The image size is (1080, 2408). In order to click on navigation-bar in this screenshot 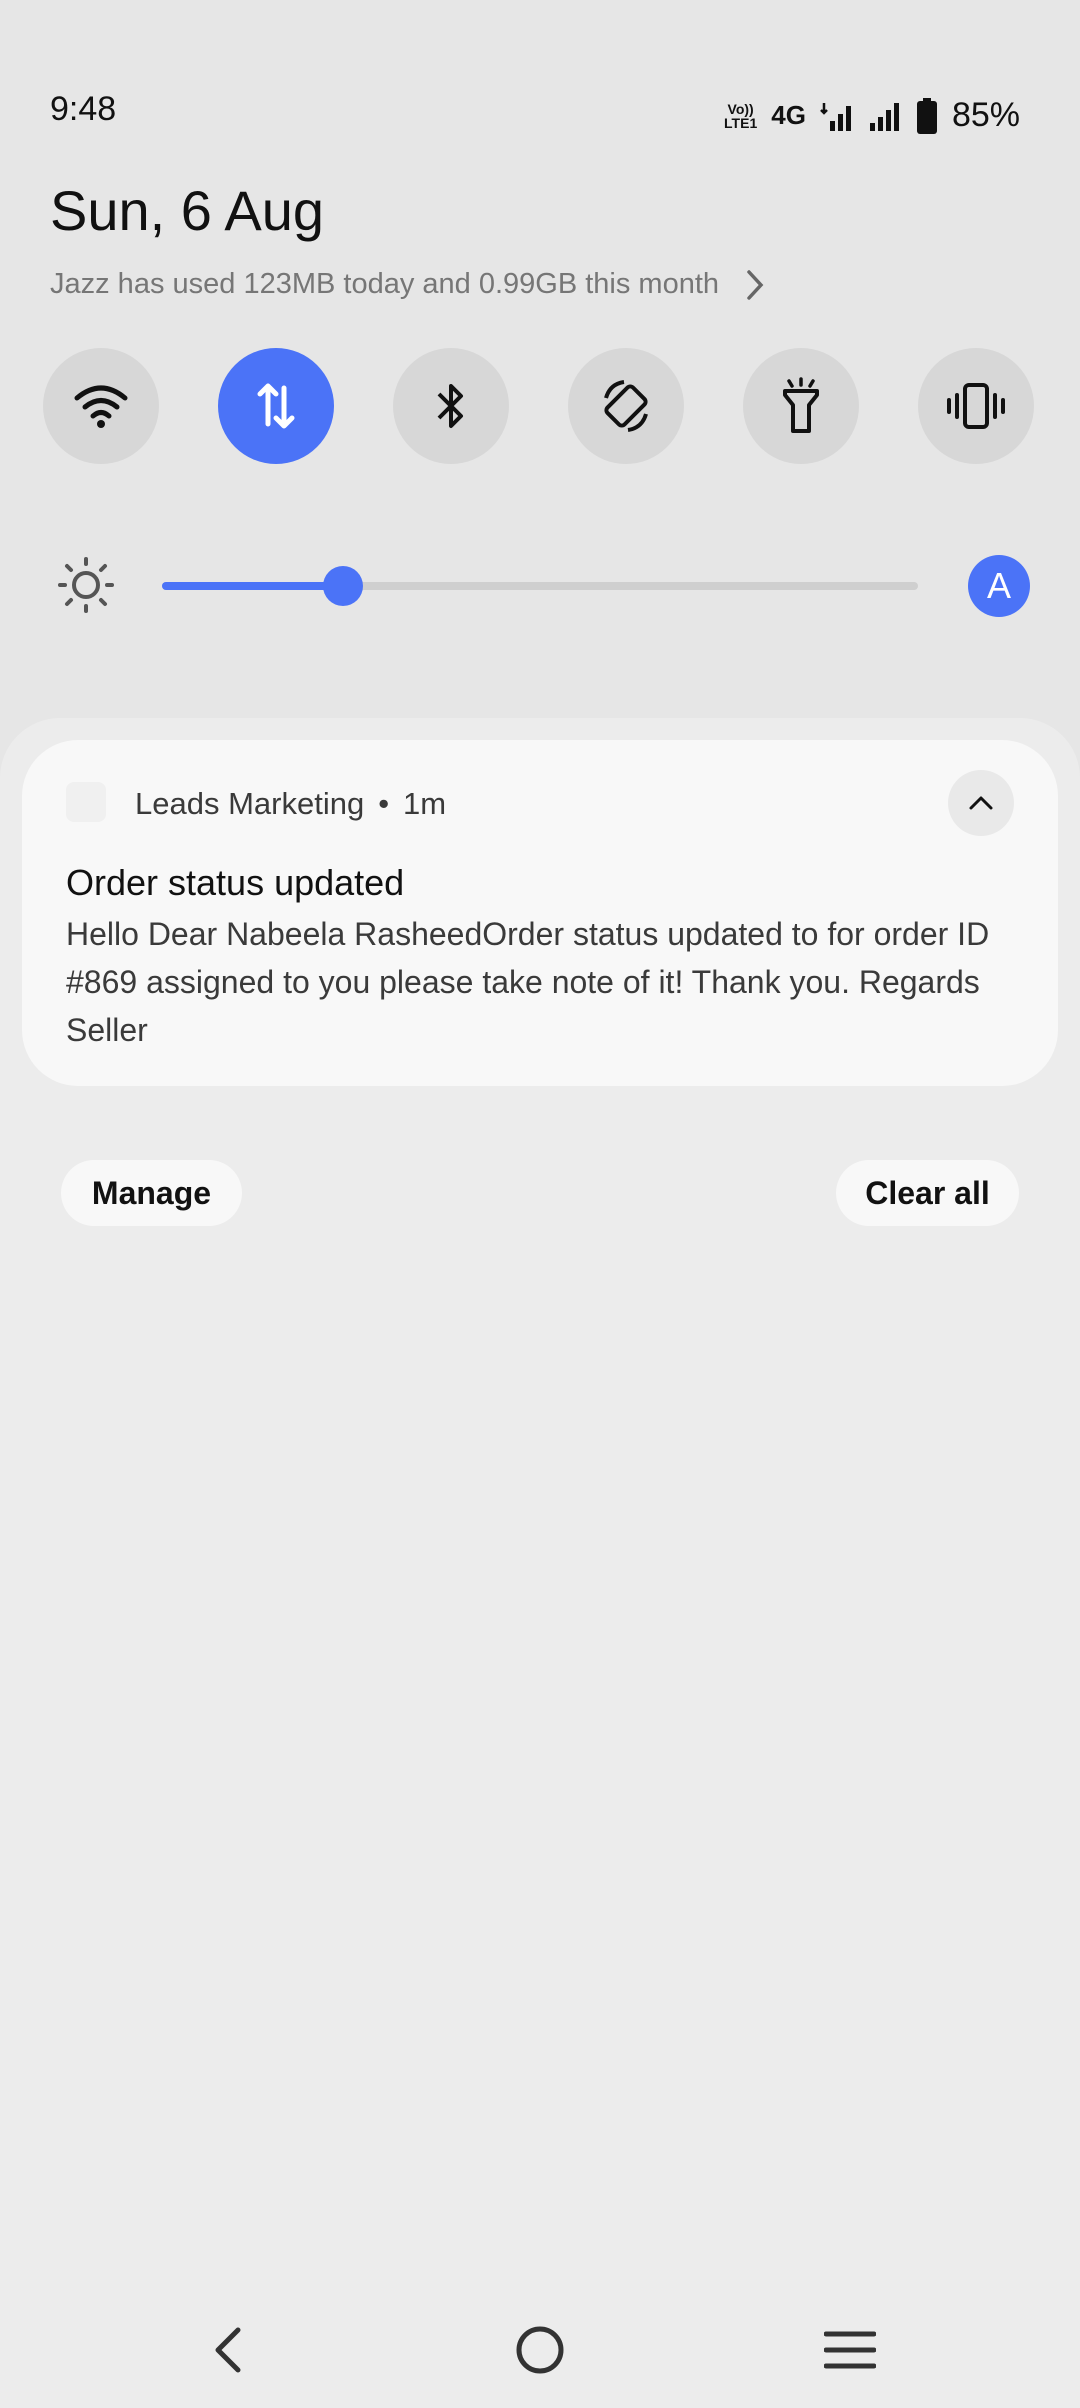, I will do `click(540, 2354)`.